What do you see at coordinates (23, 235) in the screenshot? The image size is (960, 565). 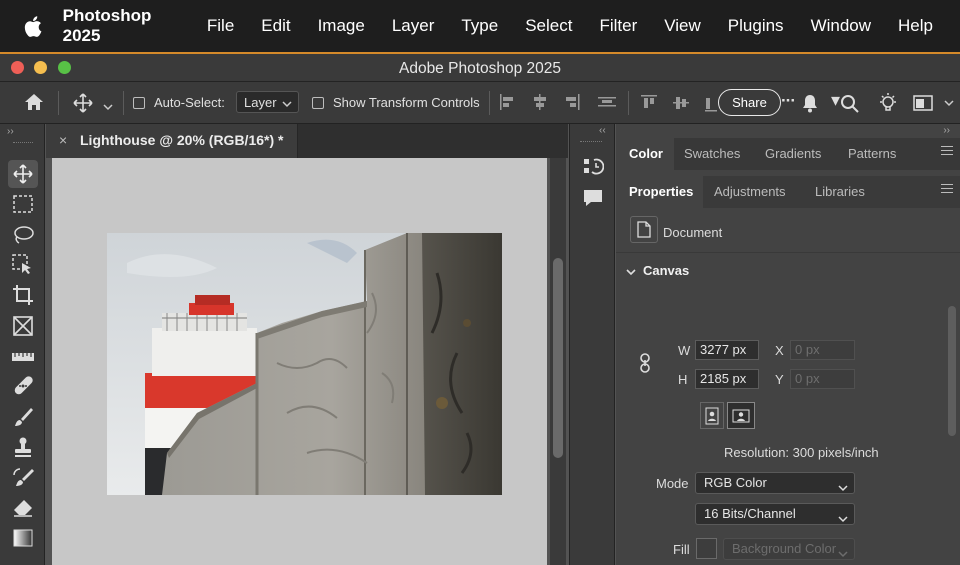 I see `lasso-tool-icon` at bounding box center [23, 235].